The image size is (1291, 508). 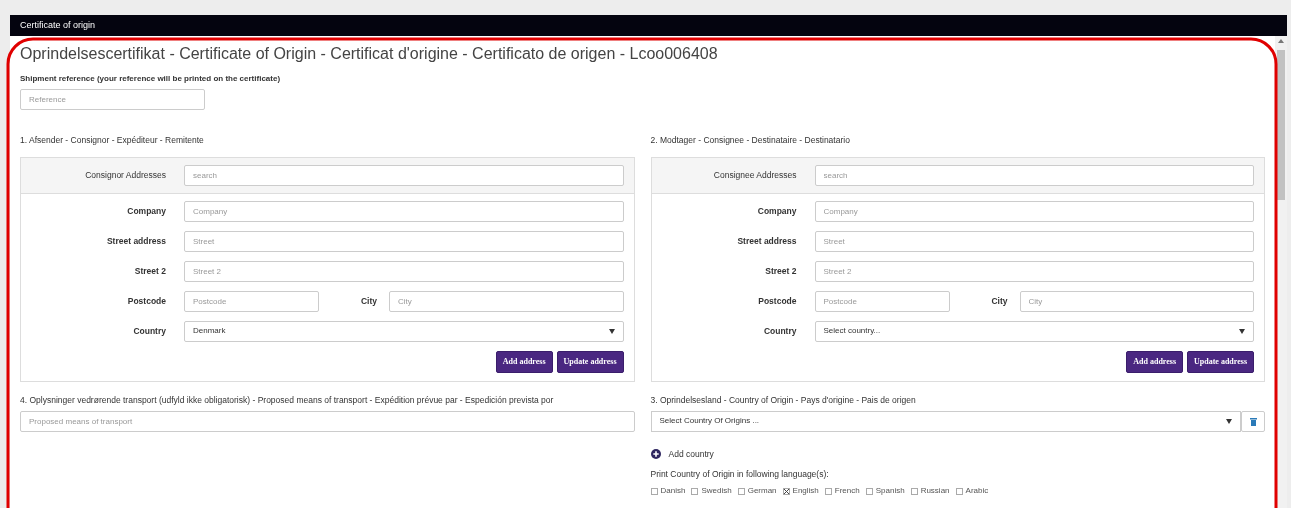 I want to click on input-field: Proposed means of transport, so click(x=327, y=421).